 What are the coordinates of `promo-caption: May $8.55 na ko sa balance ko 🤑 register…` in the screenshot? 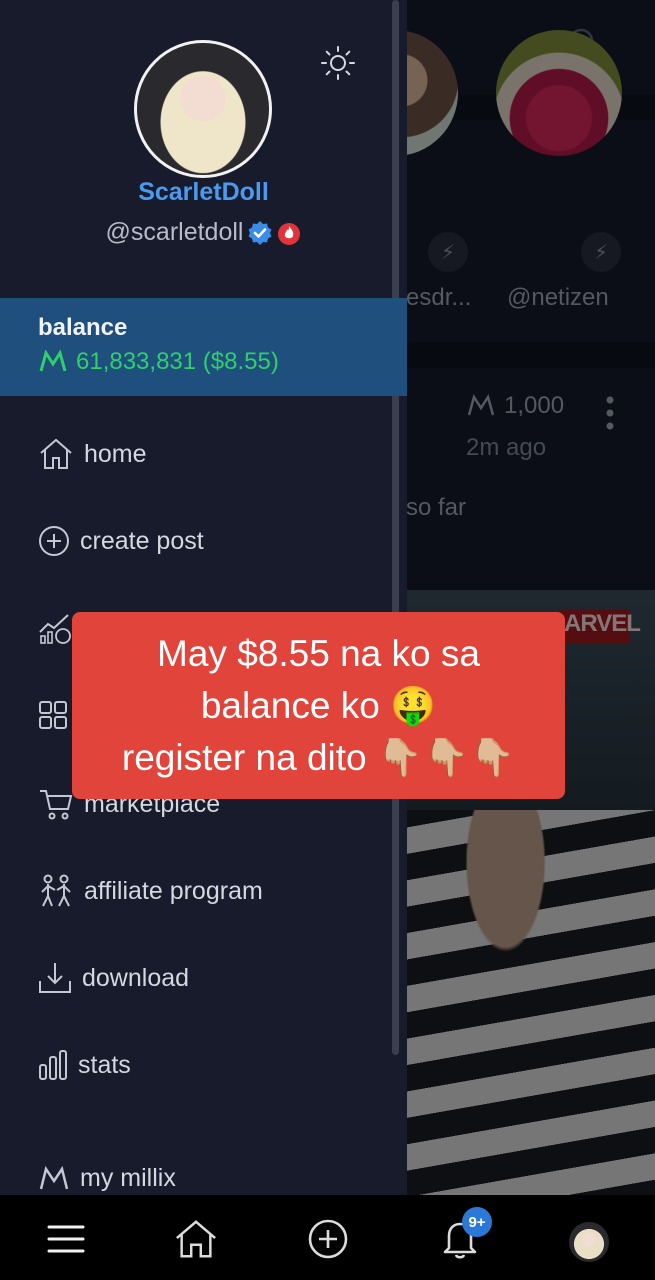 It's located at (318, 705).